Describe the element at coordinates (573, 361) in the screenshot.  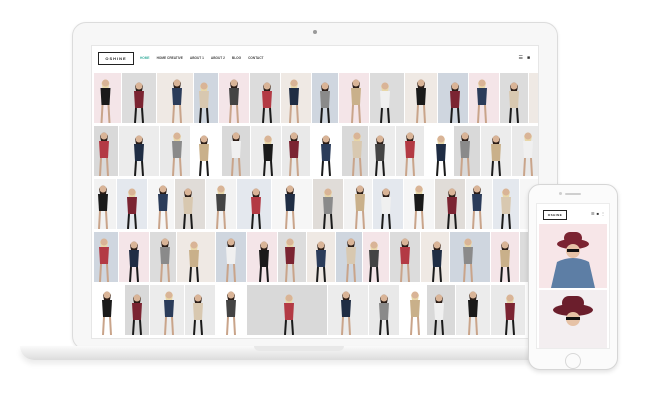
I see `phone-home-button` at that location.